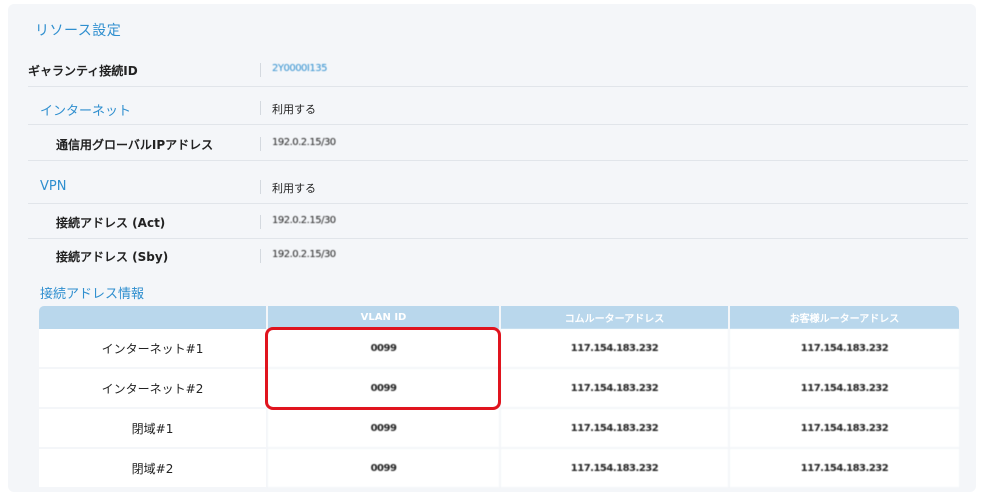 The width and height of the screenshot is (984, 496). What do you see at coordinates (498, 144) in the screenshot?
I see `global-ip-row: 通信用グローバルIPアドレス 192.0.2.15/30` at bounding box center [498, 144].